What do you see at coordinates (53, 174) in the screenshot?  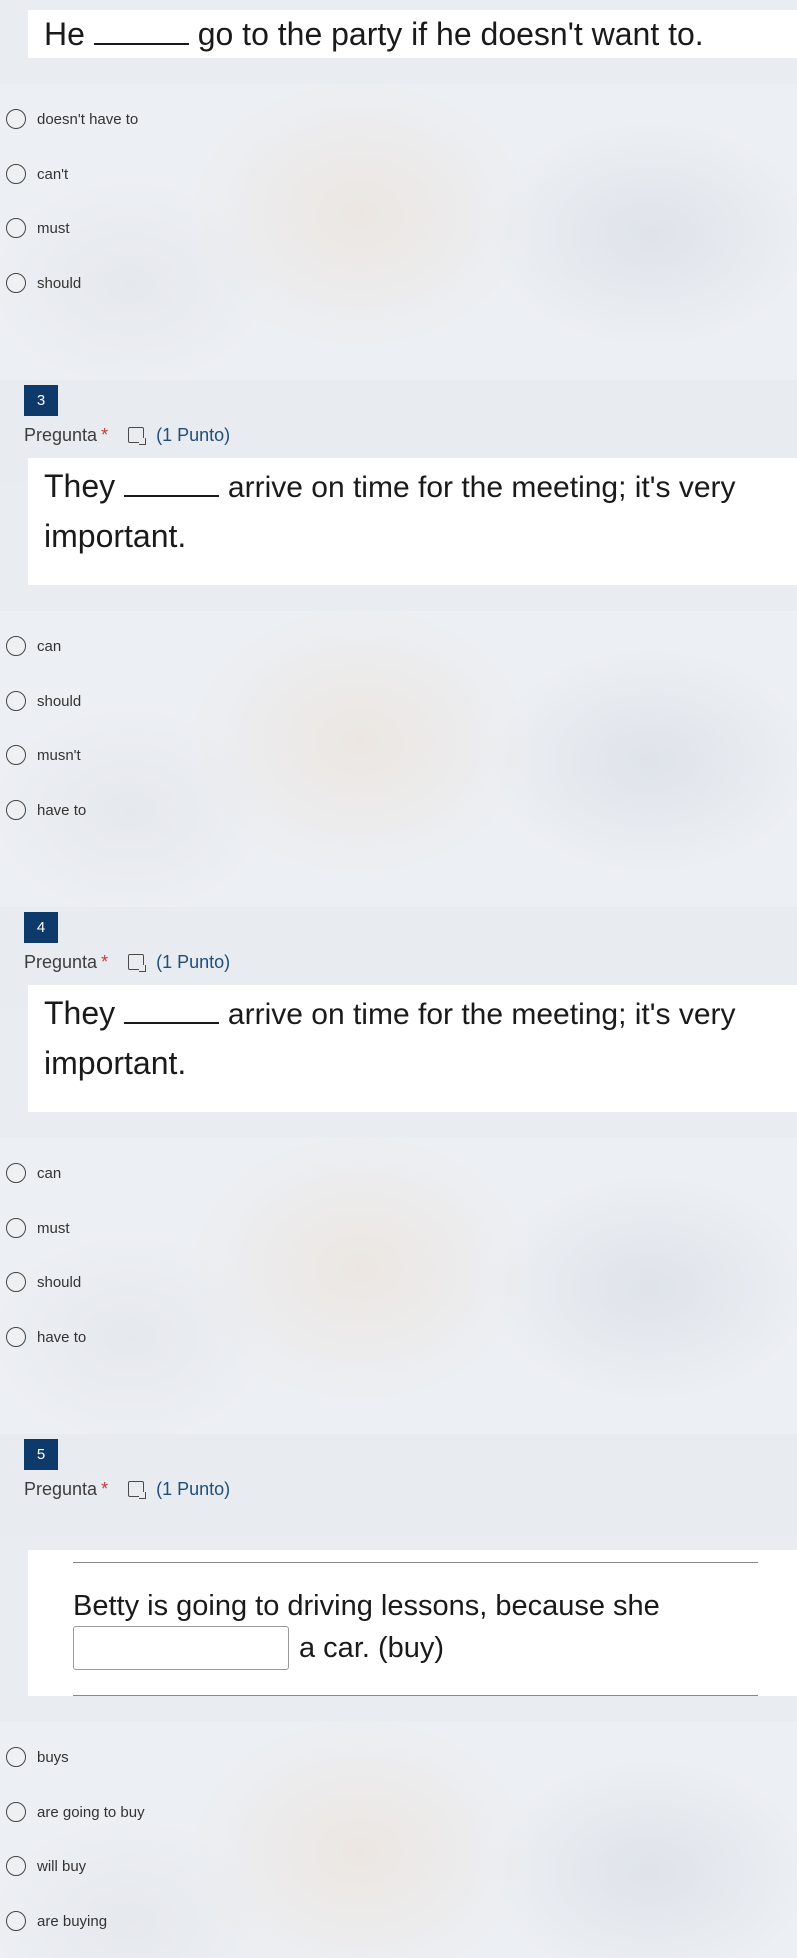 I see `option-label: can't` at bounding box center [53, 174].